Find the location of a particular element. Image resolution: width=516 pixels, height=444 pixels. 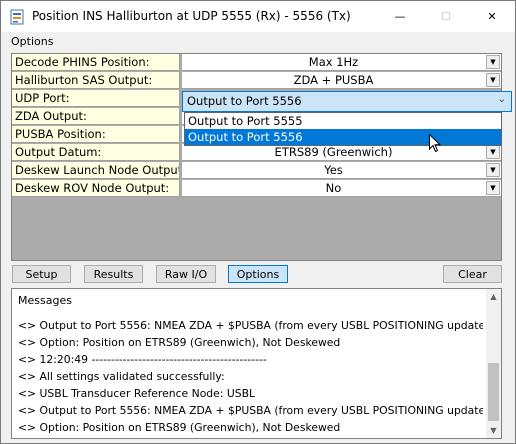

app-icon is located at coordinates (17, 17).